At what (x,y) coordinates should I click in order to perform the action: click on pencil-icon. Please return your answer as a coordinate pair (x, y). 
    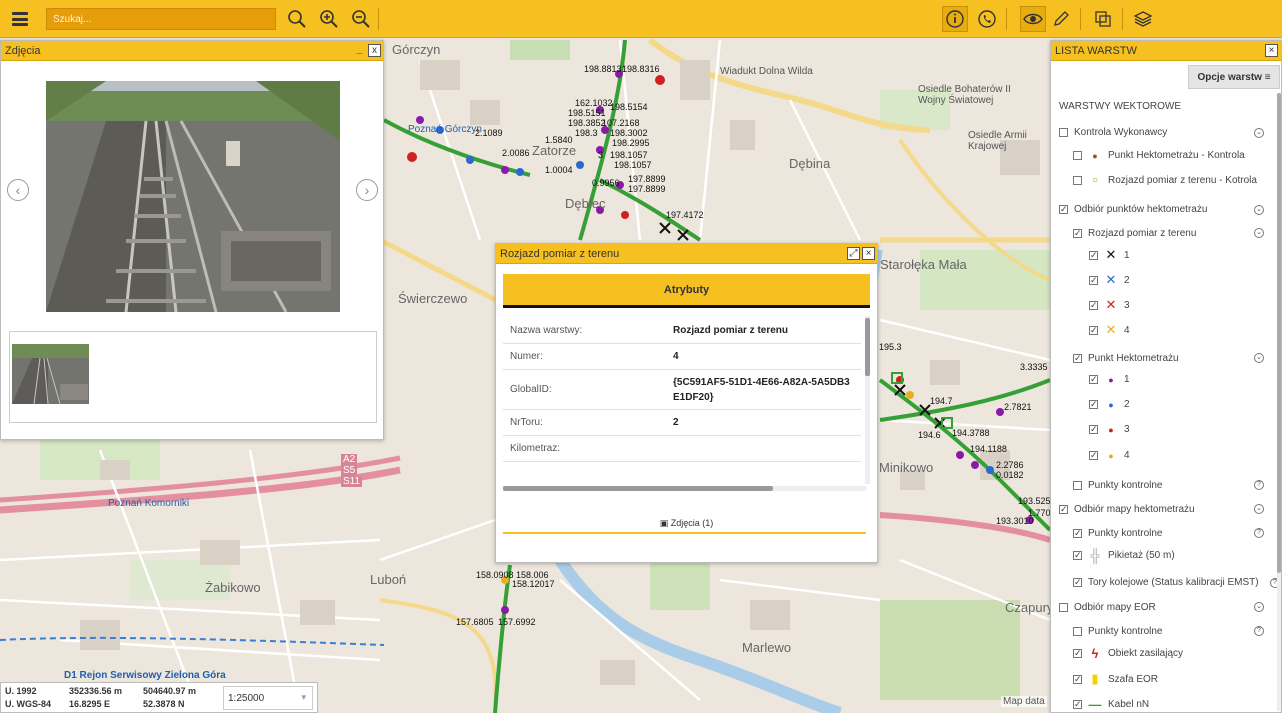
    Looking at the image, I should click on (1061, 19).